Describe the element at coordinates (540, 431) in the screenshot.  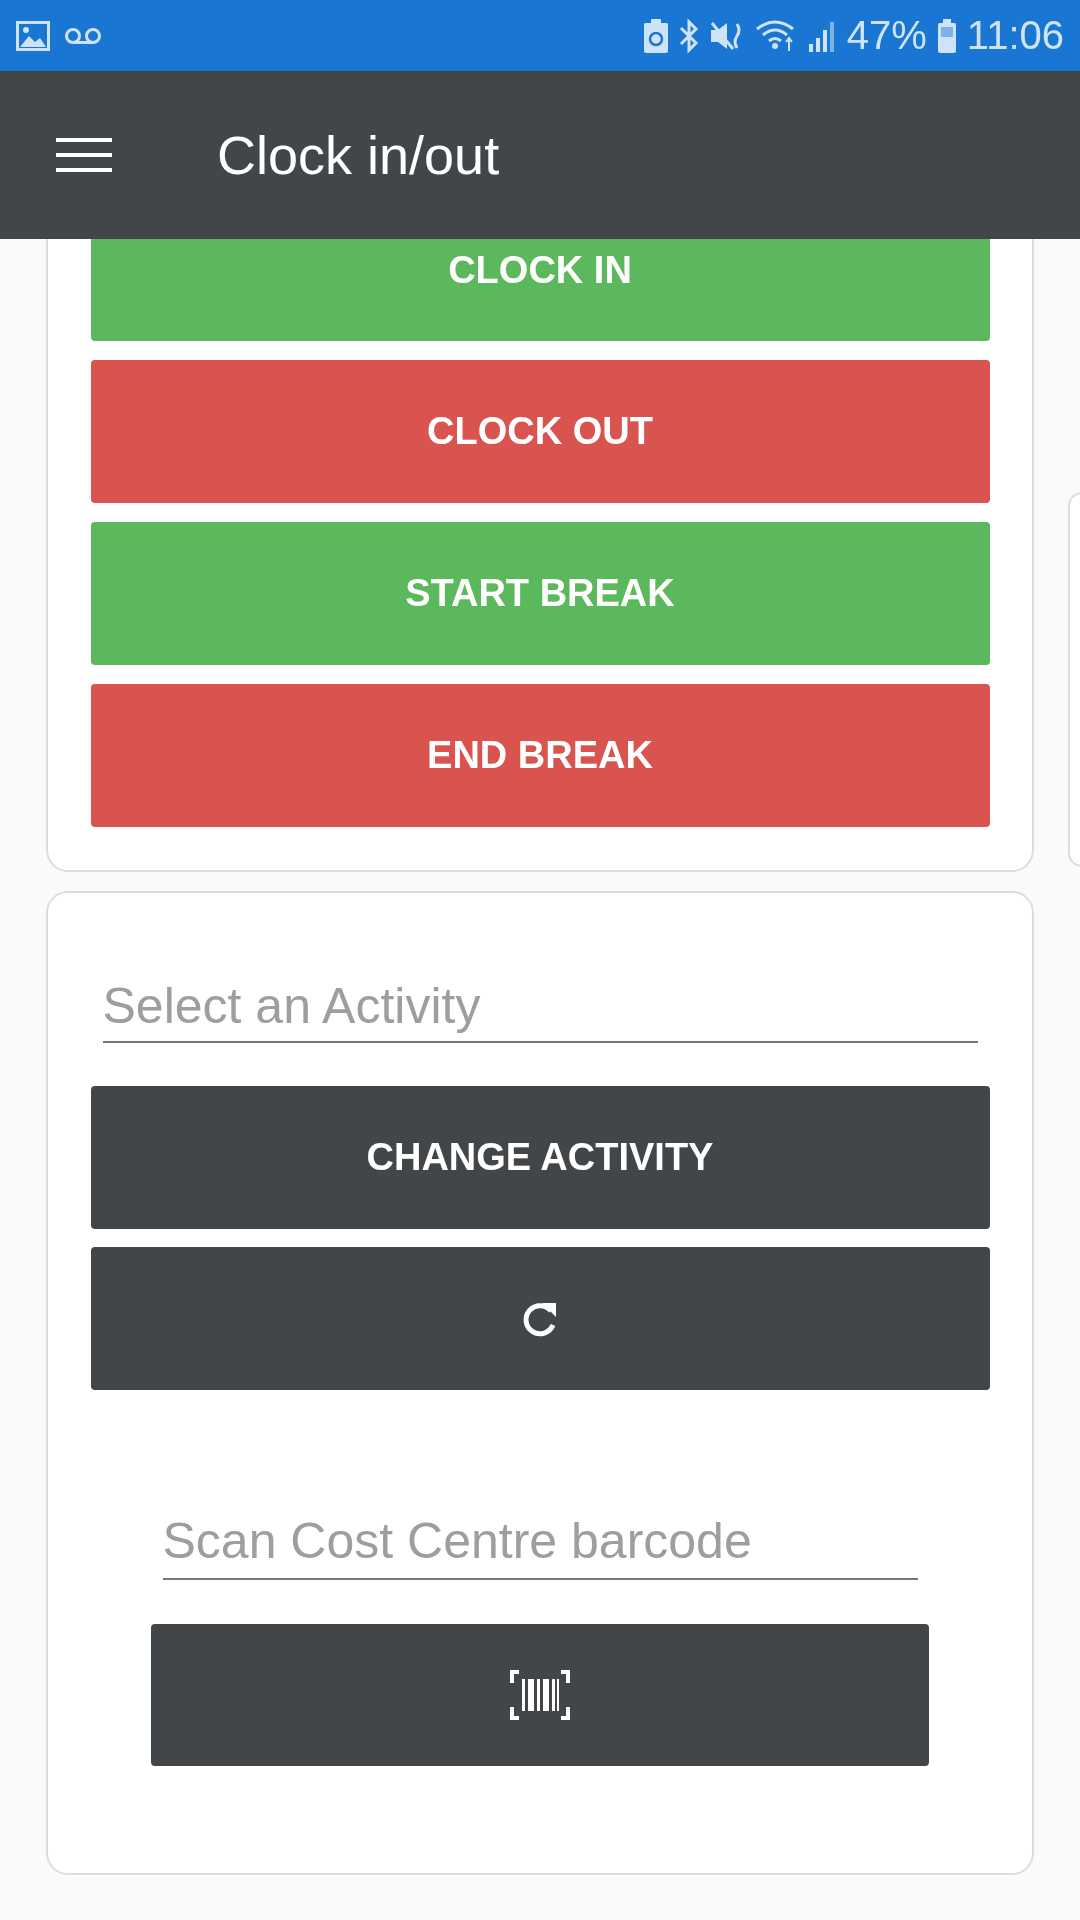
I see `action-button: CLOCK OUT` at that location.